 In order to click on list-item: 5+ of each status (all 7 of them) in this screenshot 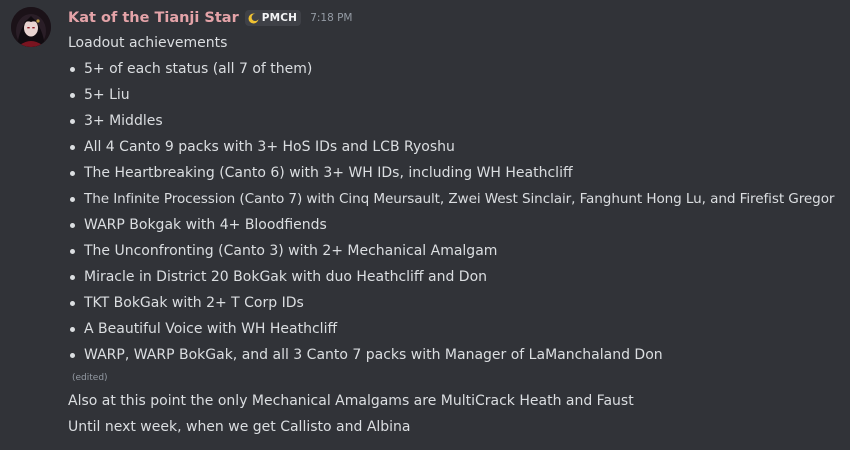, I will do `click(459, 69)`.